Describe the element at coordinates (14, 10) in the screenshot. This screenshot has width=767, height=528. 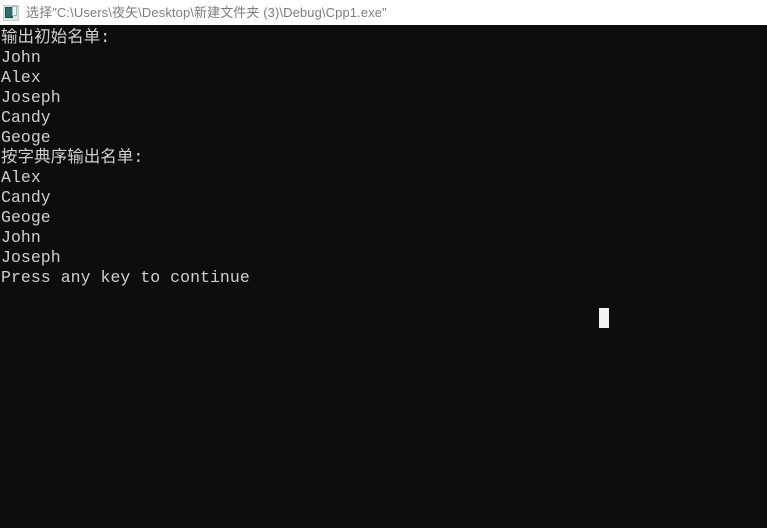
I see `console-app-icon-sheet` at that location.